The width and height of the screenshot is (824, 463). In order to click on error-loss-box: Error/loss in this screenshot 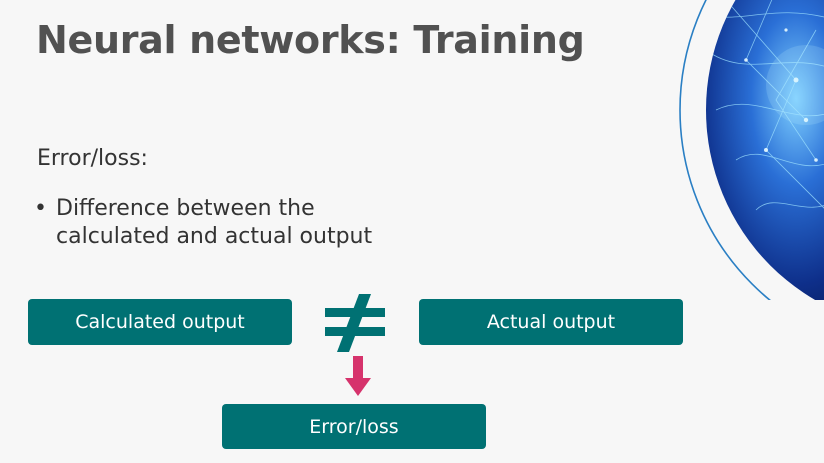, I will do `click(354, 426)`.